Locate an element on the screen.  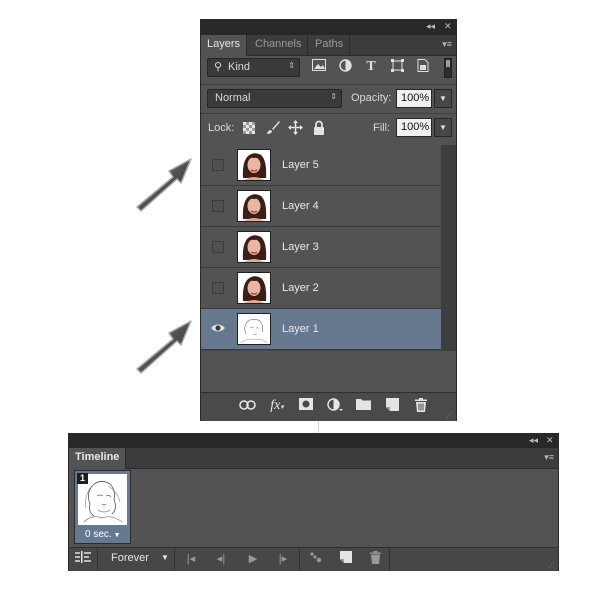
layer-name: Layer 4 is located at coordinates (300, 206).